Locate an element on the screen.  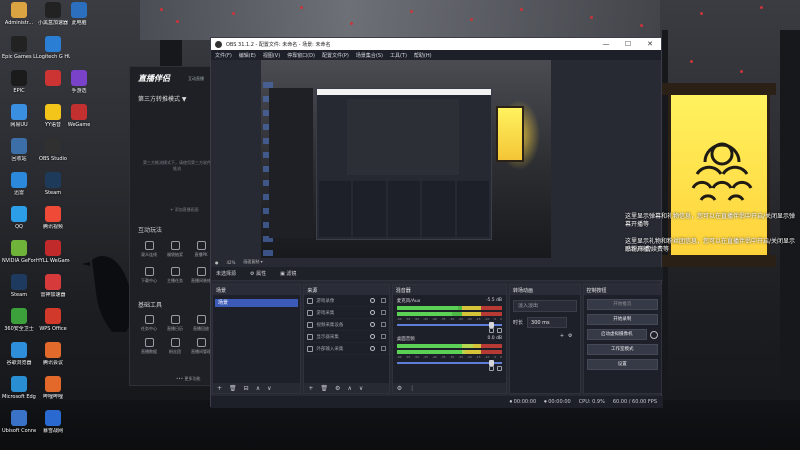
source-properties-button: ⚙ 属性 is located at coordinates (258, 273).